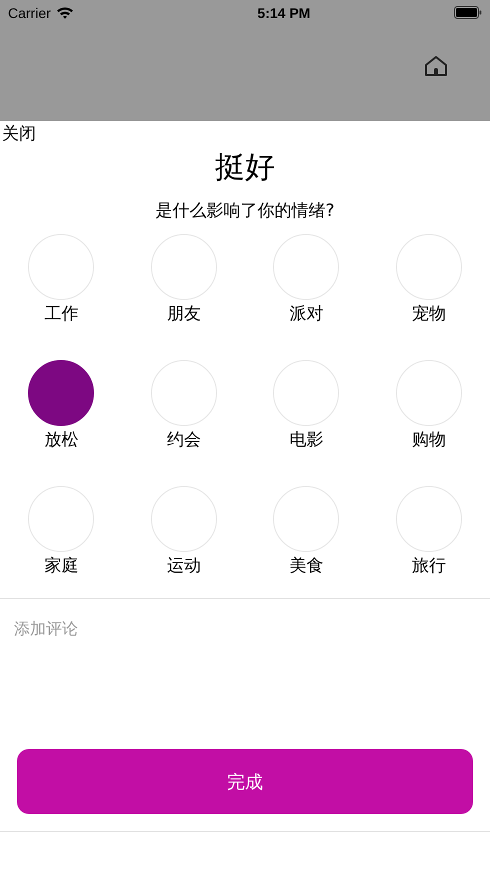 The height and width of the screenshot is (876, 490). Describe the element at coordinates (436, 66) in the screenshot. I see `home-icon` at that location.